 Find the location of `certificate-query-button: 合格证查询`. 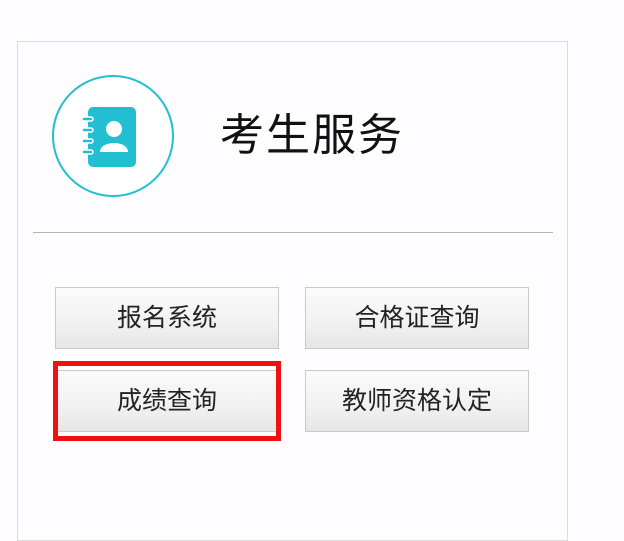

certificate-query-button: 合格证查询 is located at coordinates (417, 318).